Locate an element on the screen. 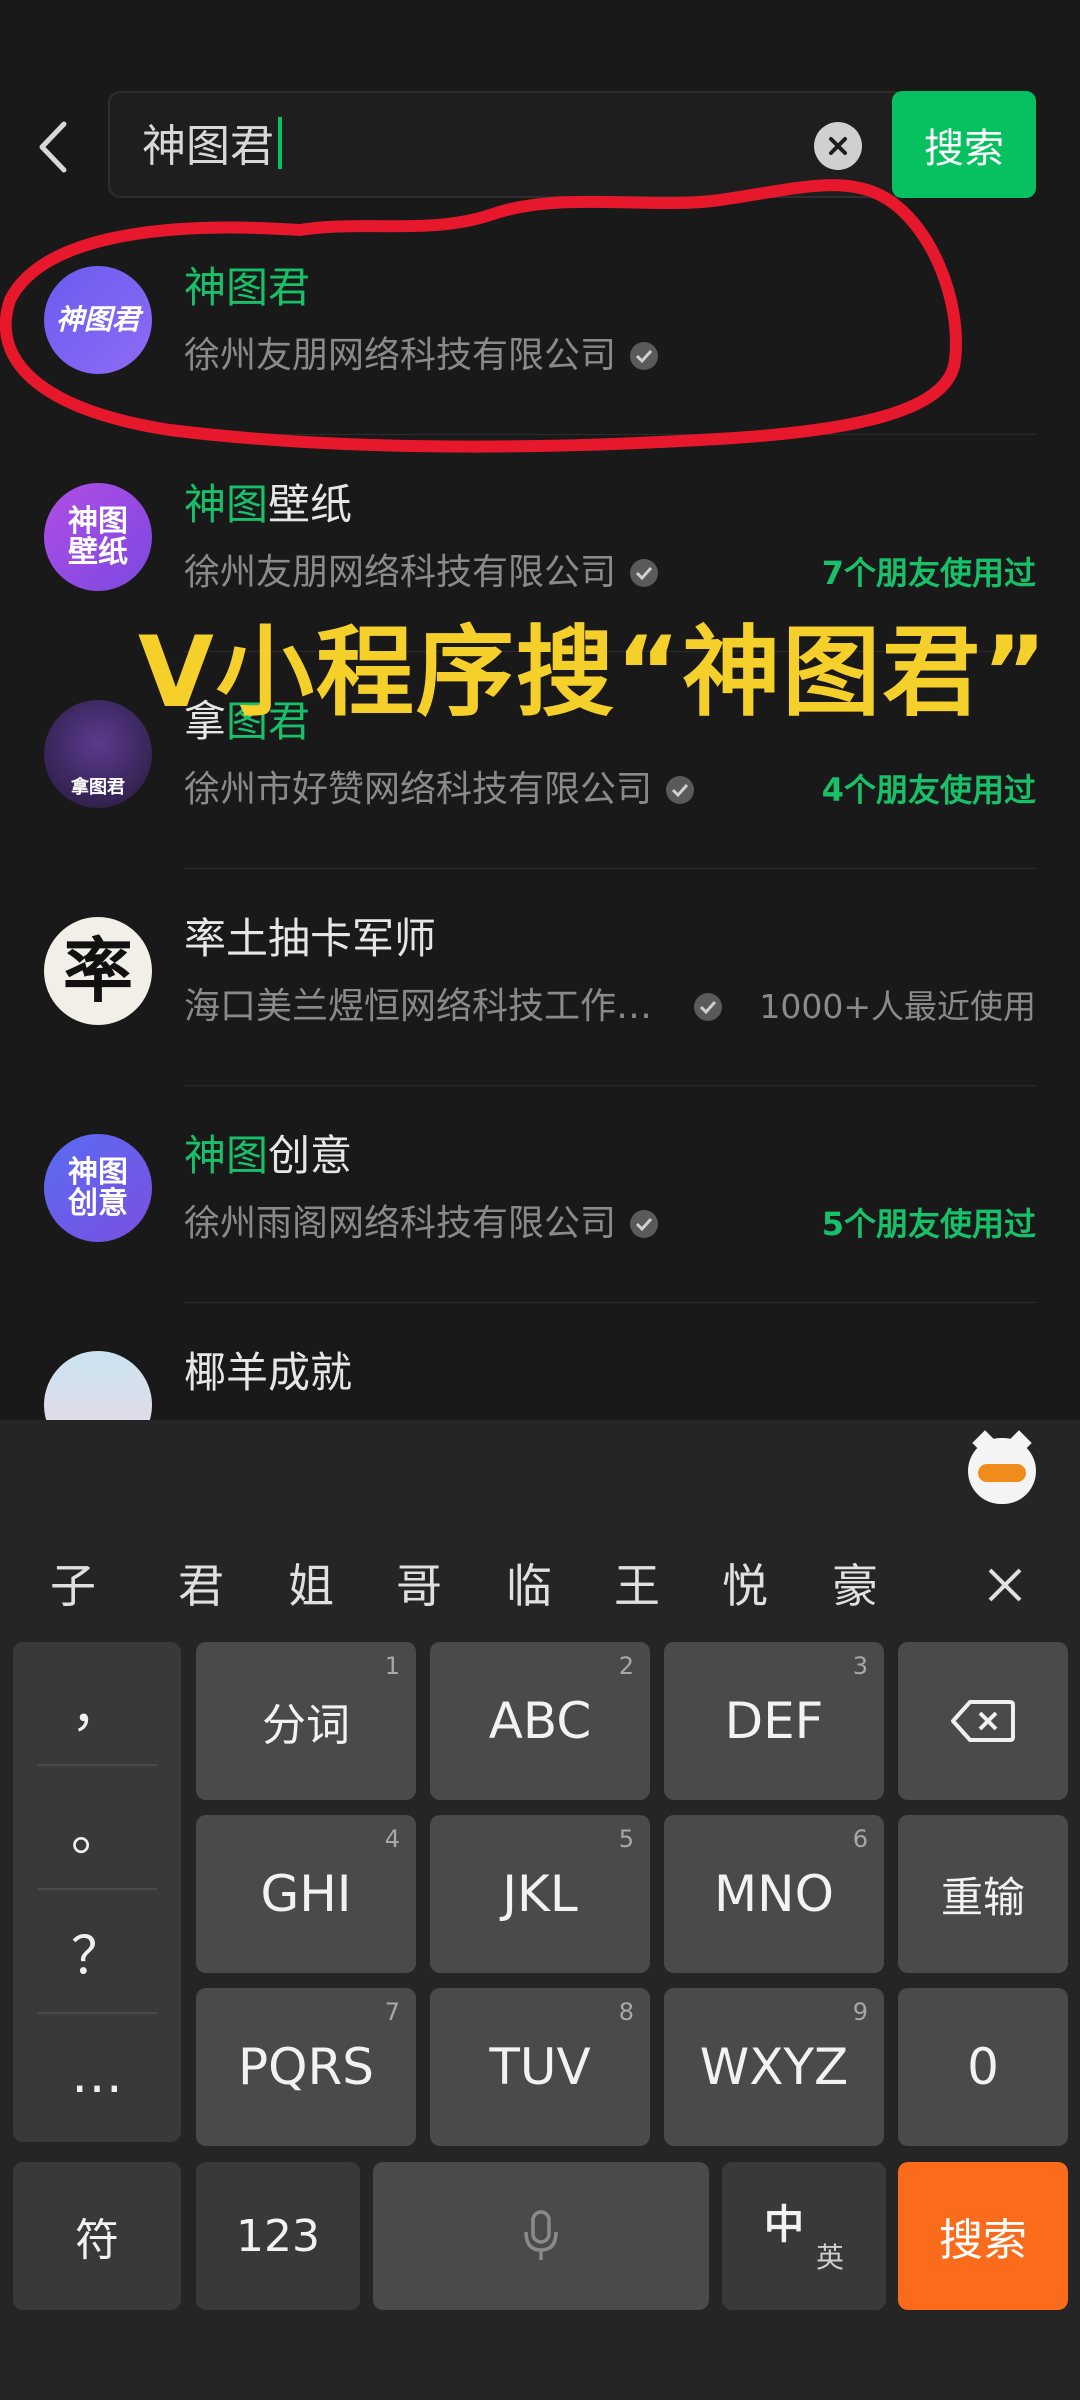 This screenshot has width=1080, height=2400. punctuation-key: ， is located at coordinates (97, 1703).